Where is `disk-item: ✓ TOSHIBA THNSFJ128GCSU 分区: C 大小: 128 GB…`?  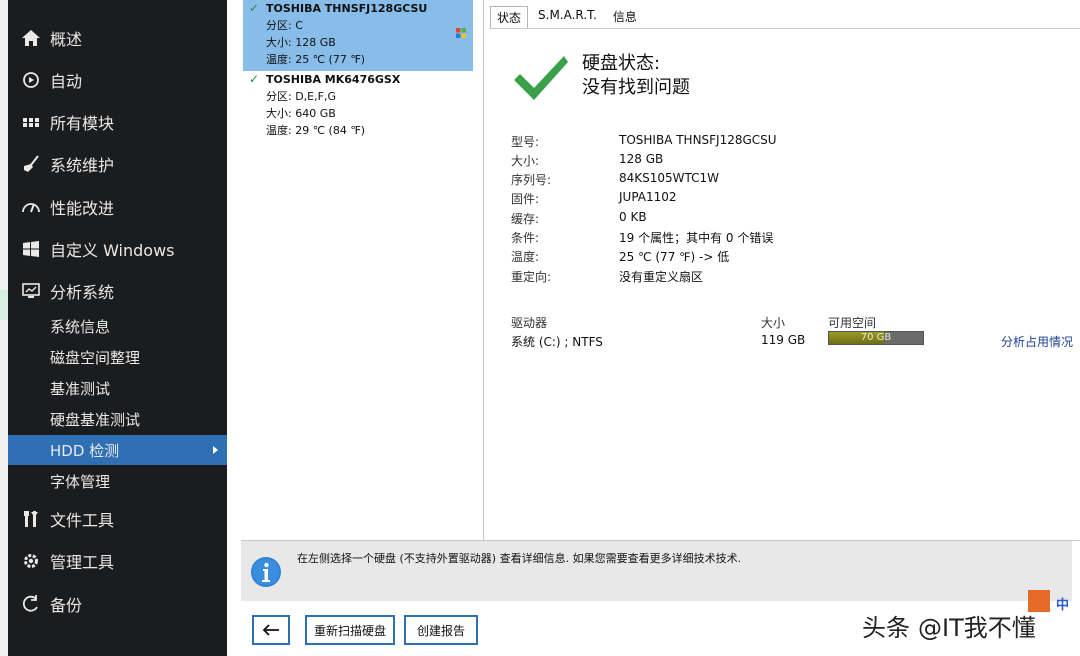 disk-item: ✓ TOSHIBA THNSFJ128GCSU 分区: C 大小: 128 GB… is located at coordinates (358, 35).